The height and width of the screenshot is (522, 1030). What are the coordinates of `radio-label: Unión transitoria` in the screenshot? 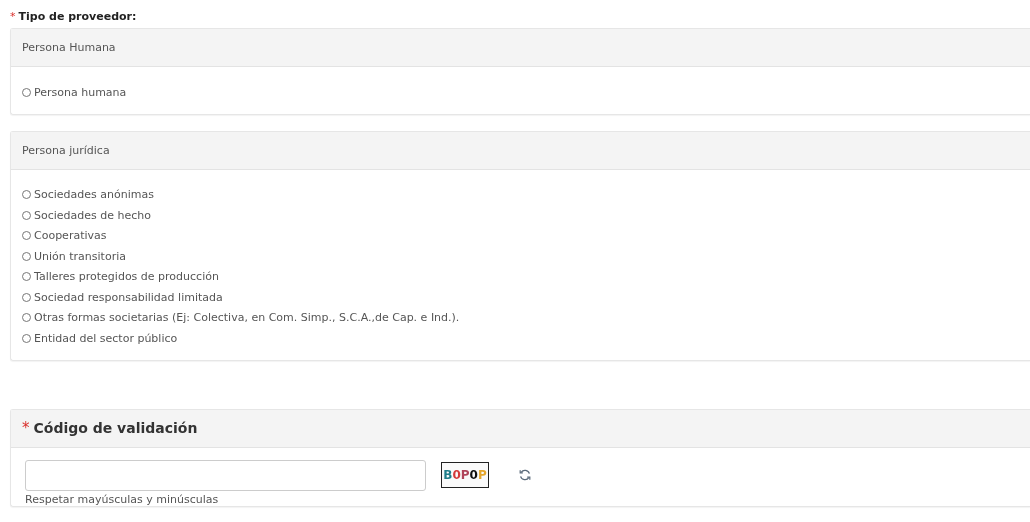 It's located at (80, 256).